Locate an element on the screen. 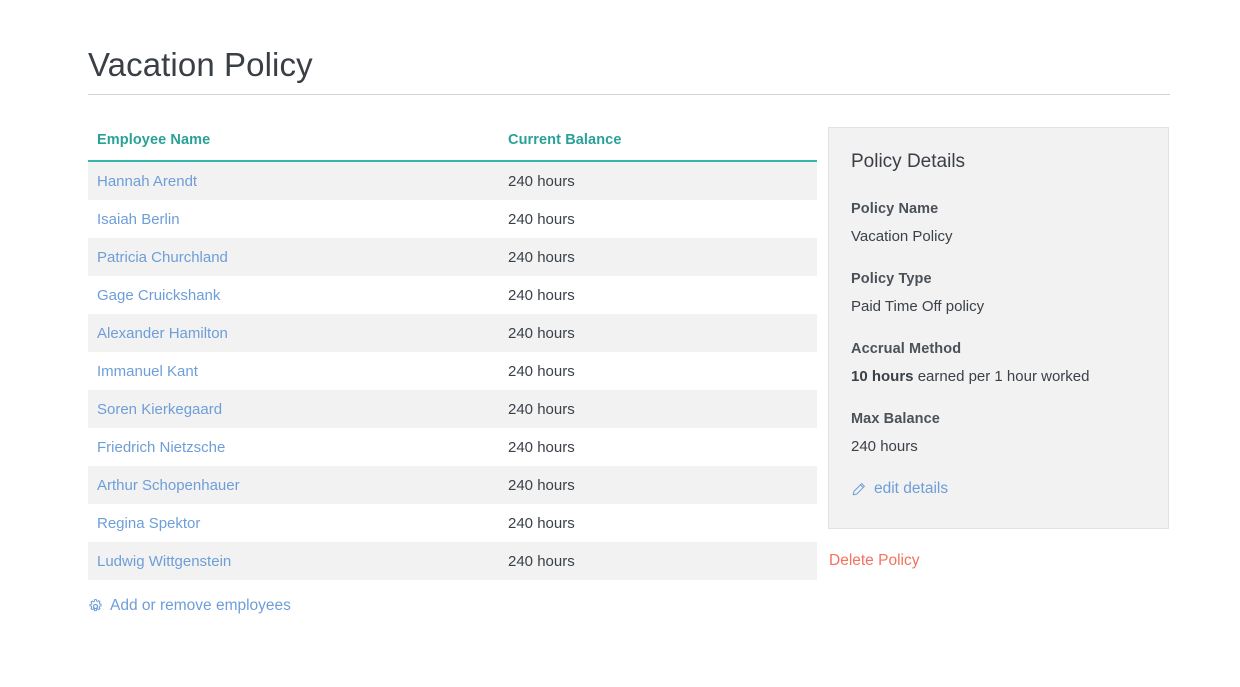  employee-link: Alexander Hamilton is located at coordinates (162, 333).